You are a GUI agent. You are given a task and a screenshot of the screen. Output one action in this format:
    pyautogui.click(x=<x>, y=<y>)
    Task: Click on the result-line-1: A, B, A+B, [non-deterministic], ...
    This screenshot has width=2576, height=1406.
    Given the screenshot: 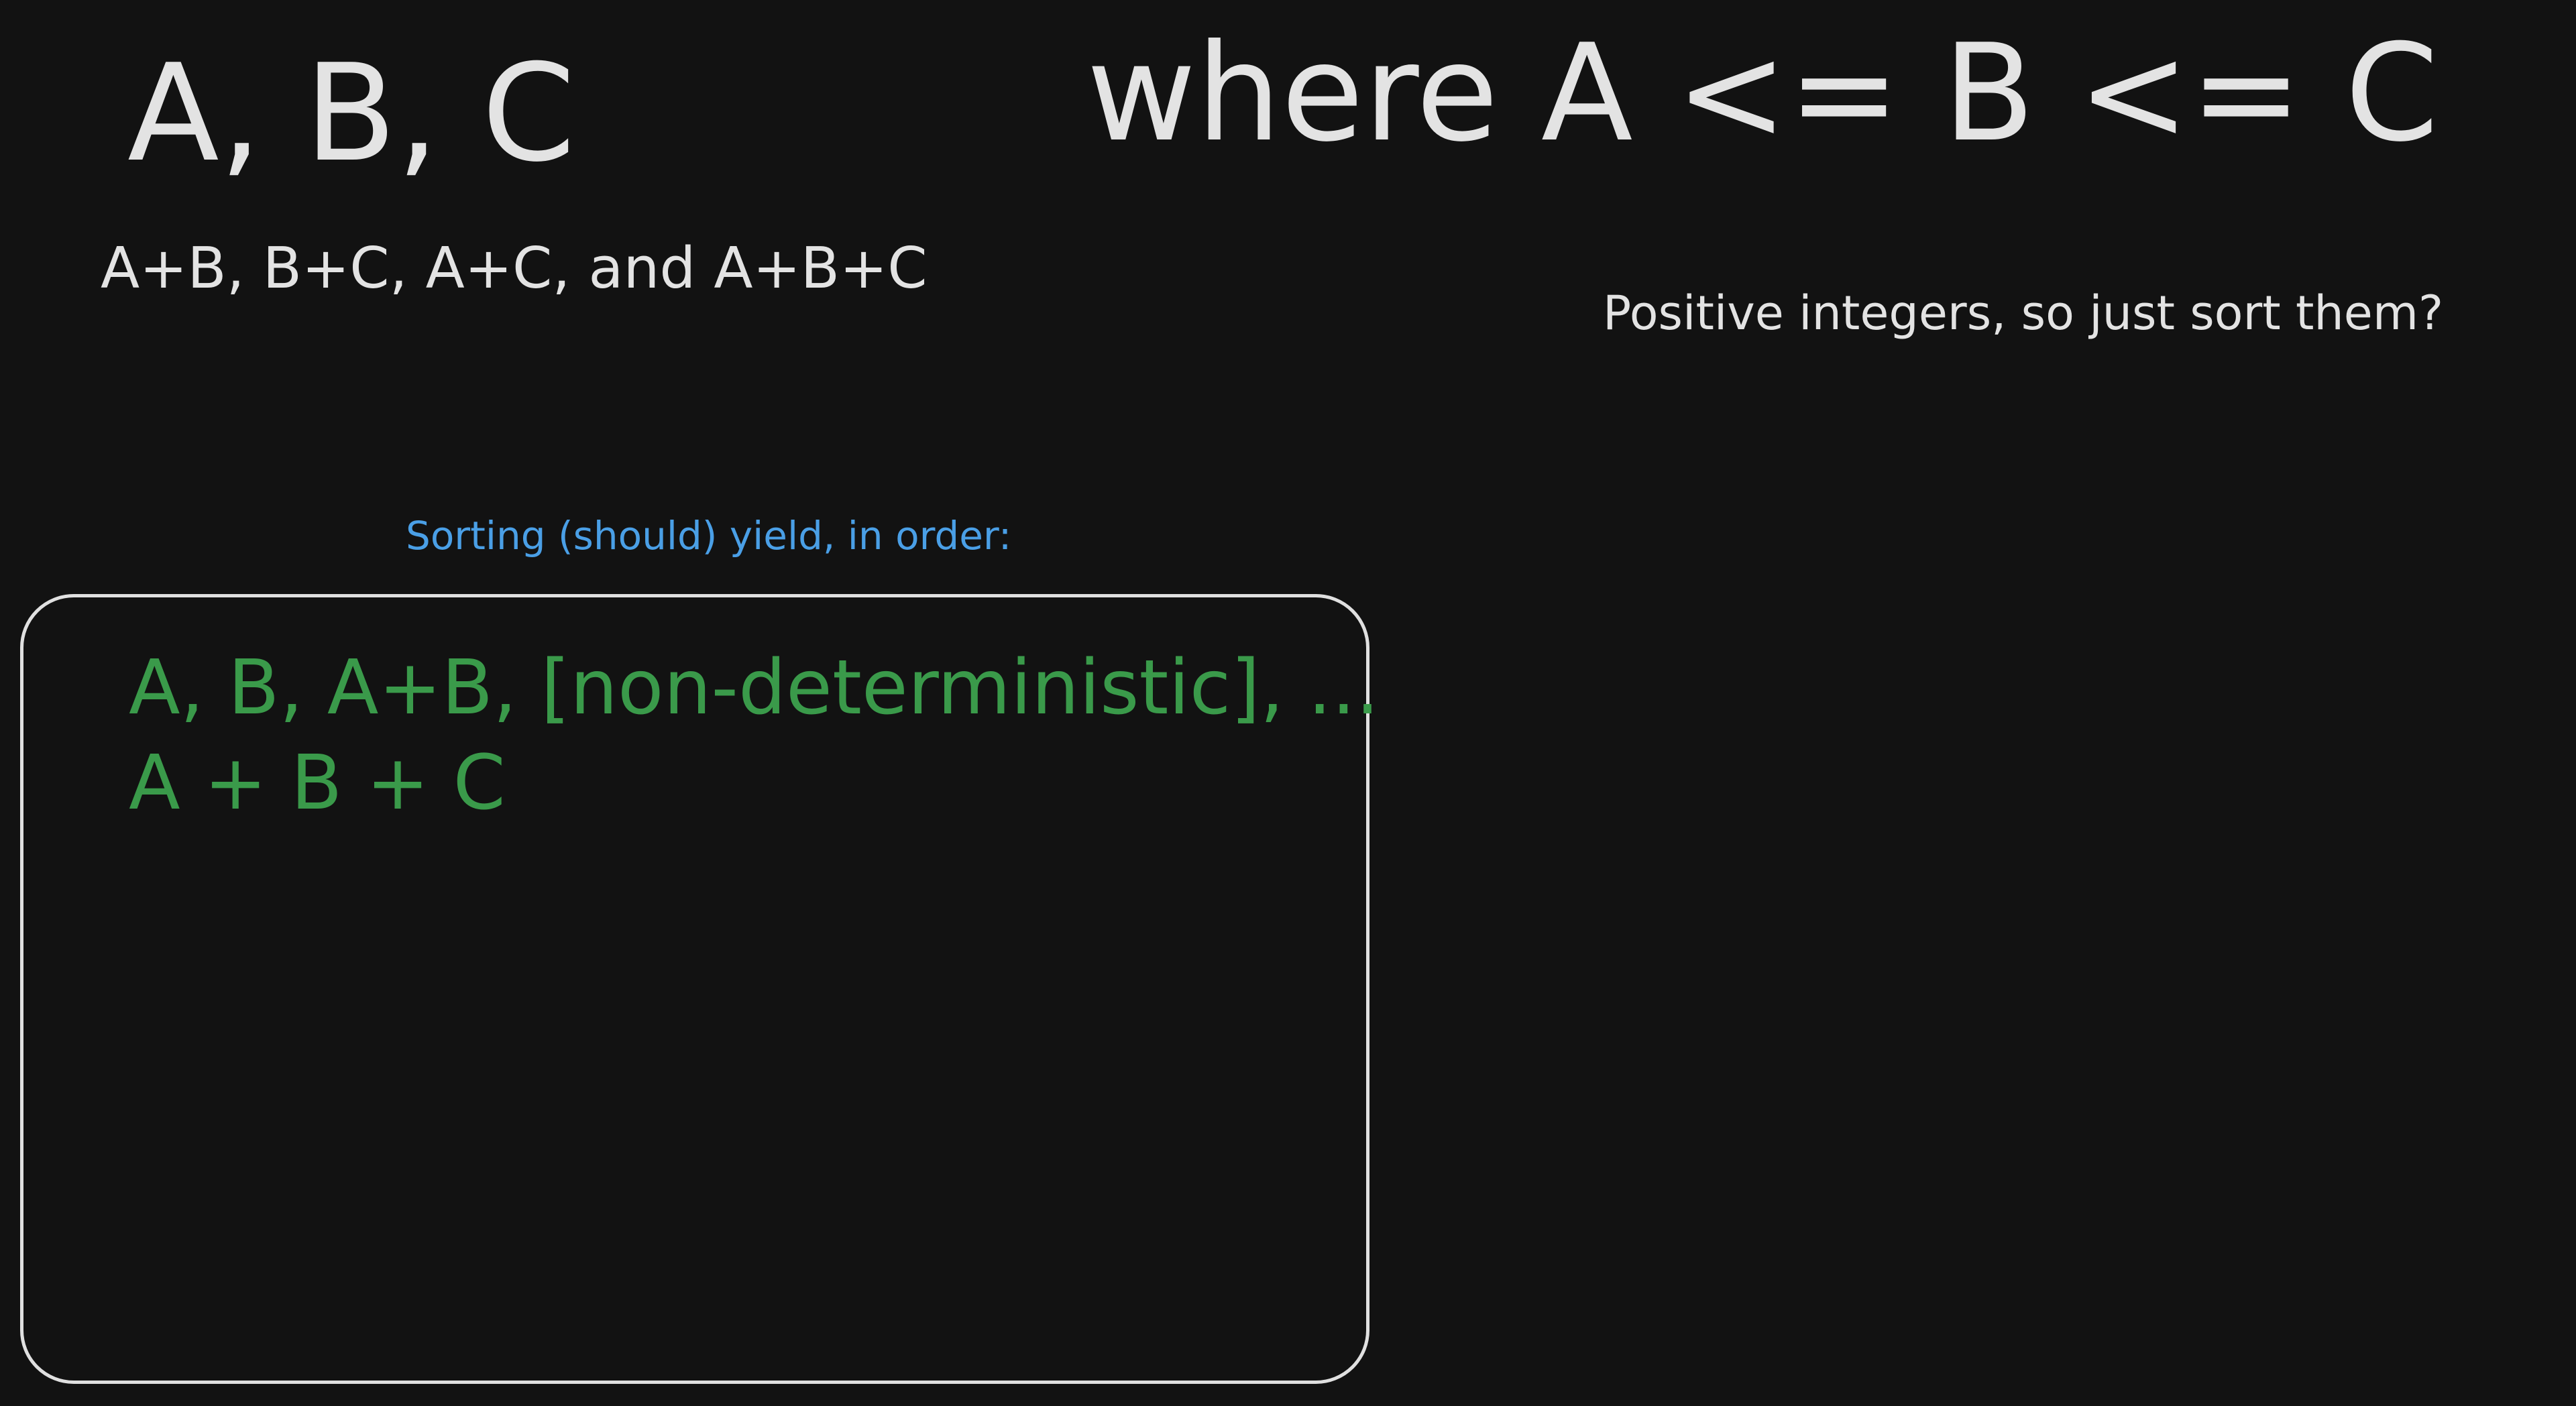 What is the action you would take?
    pyautogui.click(x=754, y=687)
    